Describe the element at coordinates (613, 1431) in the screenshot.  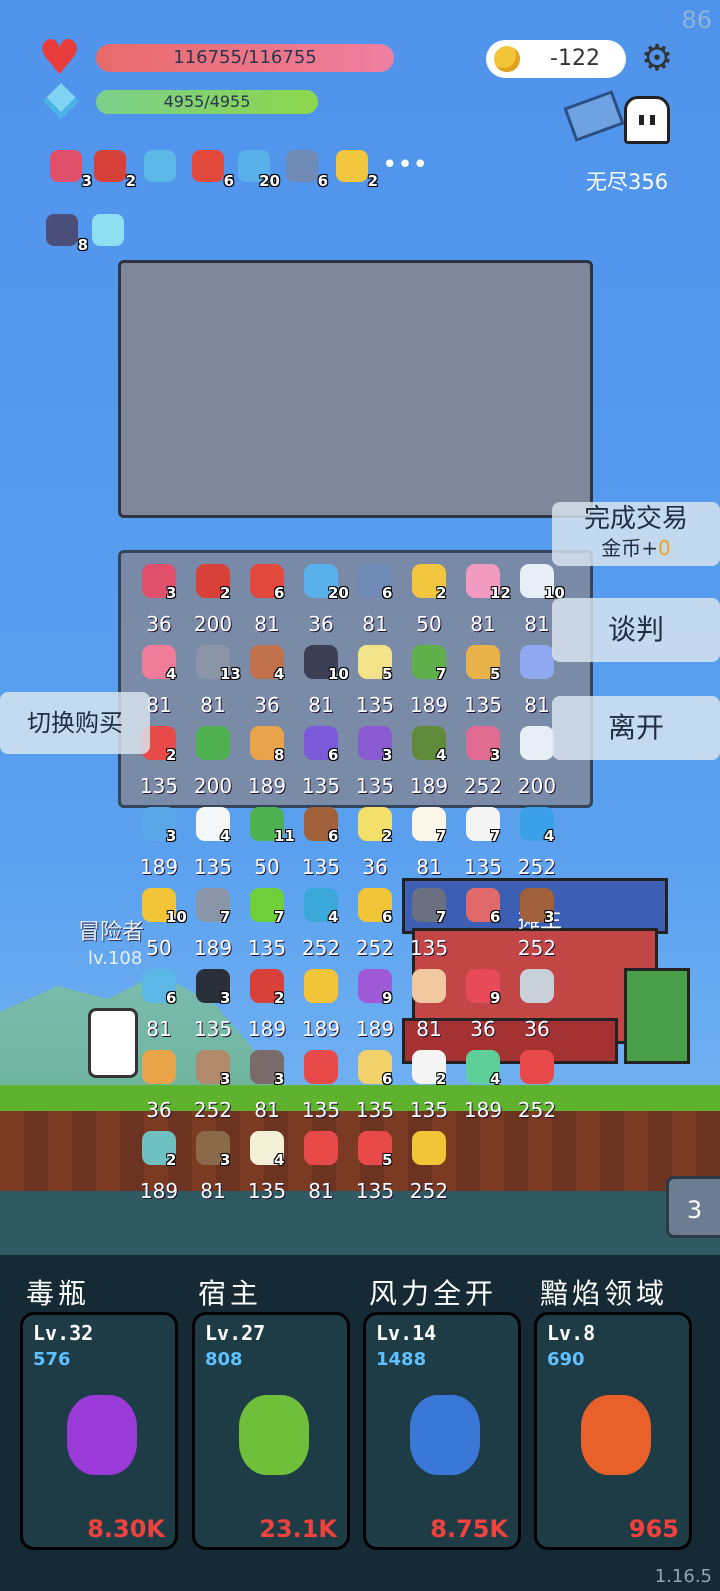
I see `skill-card: Lv.8 690 965` at that location.